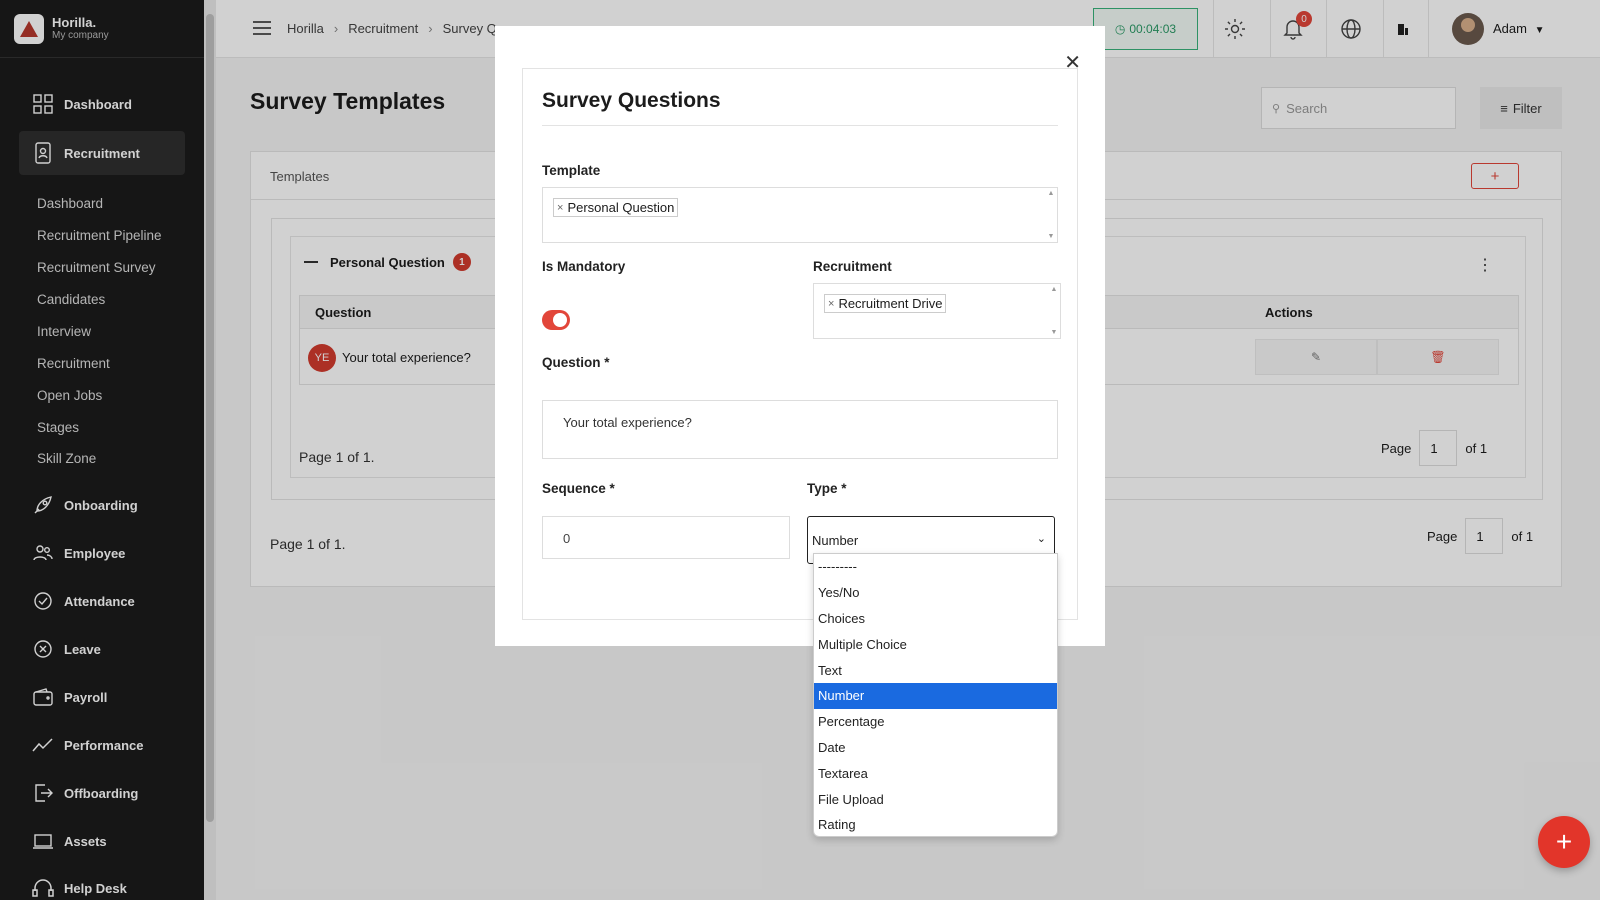 Image resolution: width=1600 pixels, height=900 pixels. I want to click on template-tag: × Personal Question, so click(616, 207).